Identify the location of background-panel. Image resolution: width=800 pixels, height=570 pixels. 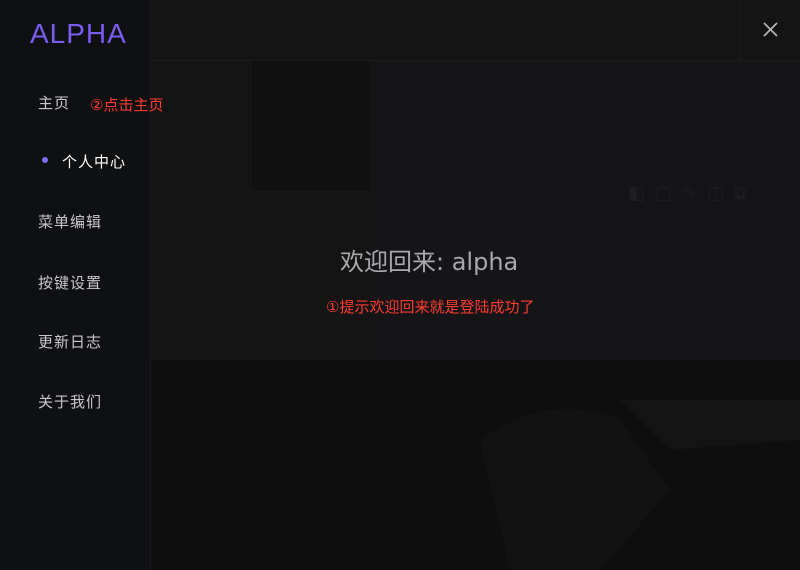
(311, 126).